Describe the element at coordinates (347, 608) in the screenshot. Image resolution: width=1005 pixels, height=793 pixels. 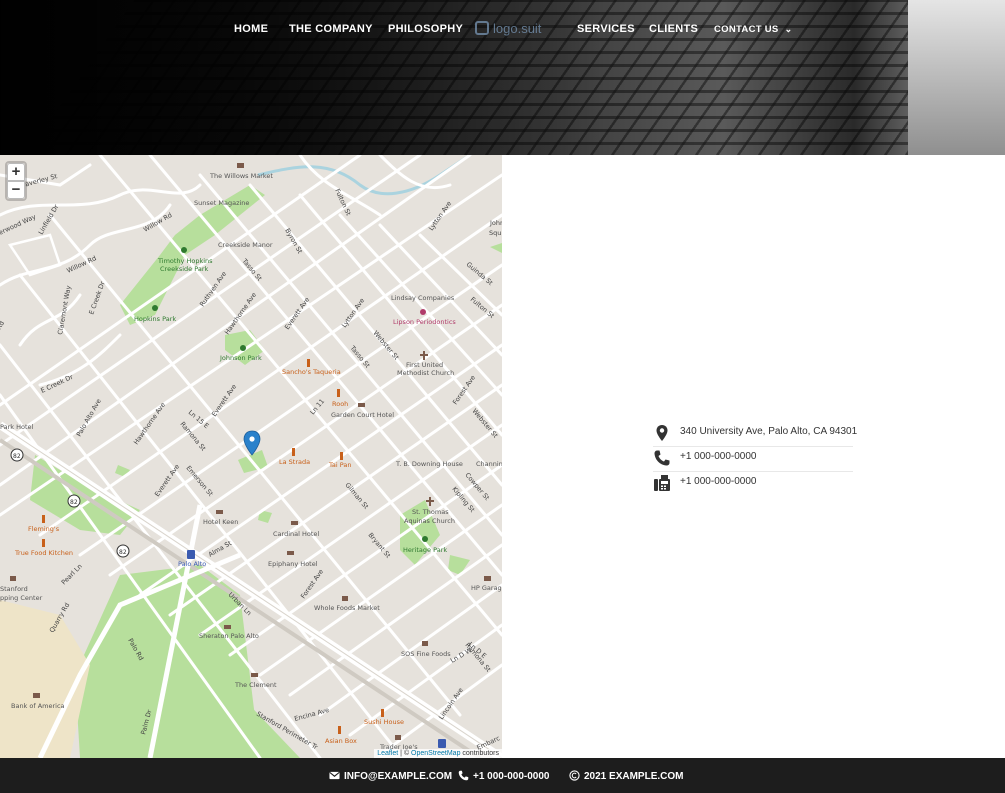
I see `svg-text: Whole Foods Market` at that location.